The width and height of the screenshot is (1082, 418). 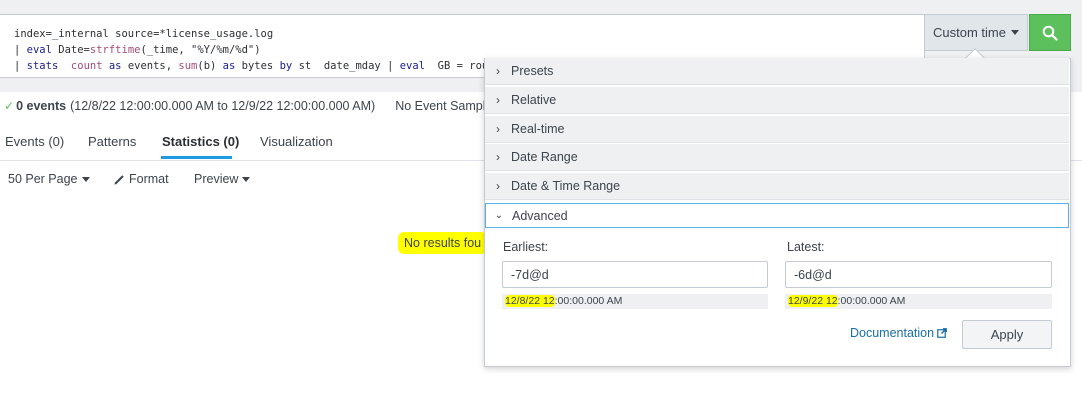 I want to click on tab-events: Events (0), so click(x=34, y=141).